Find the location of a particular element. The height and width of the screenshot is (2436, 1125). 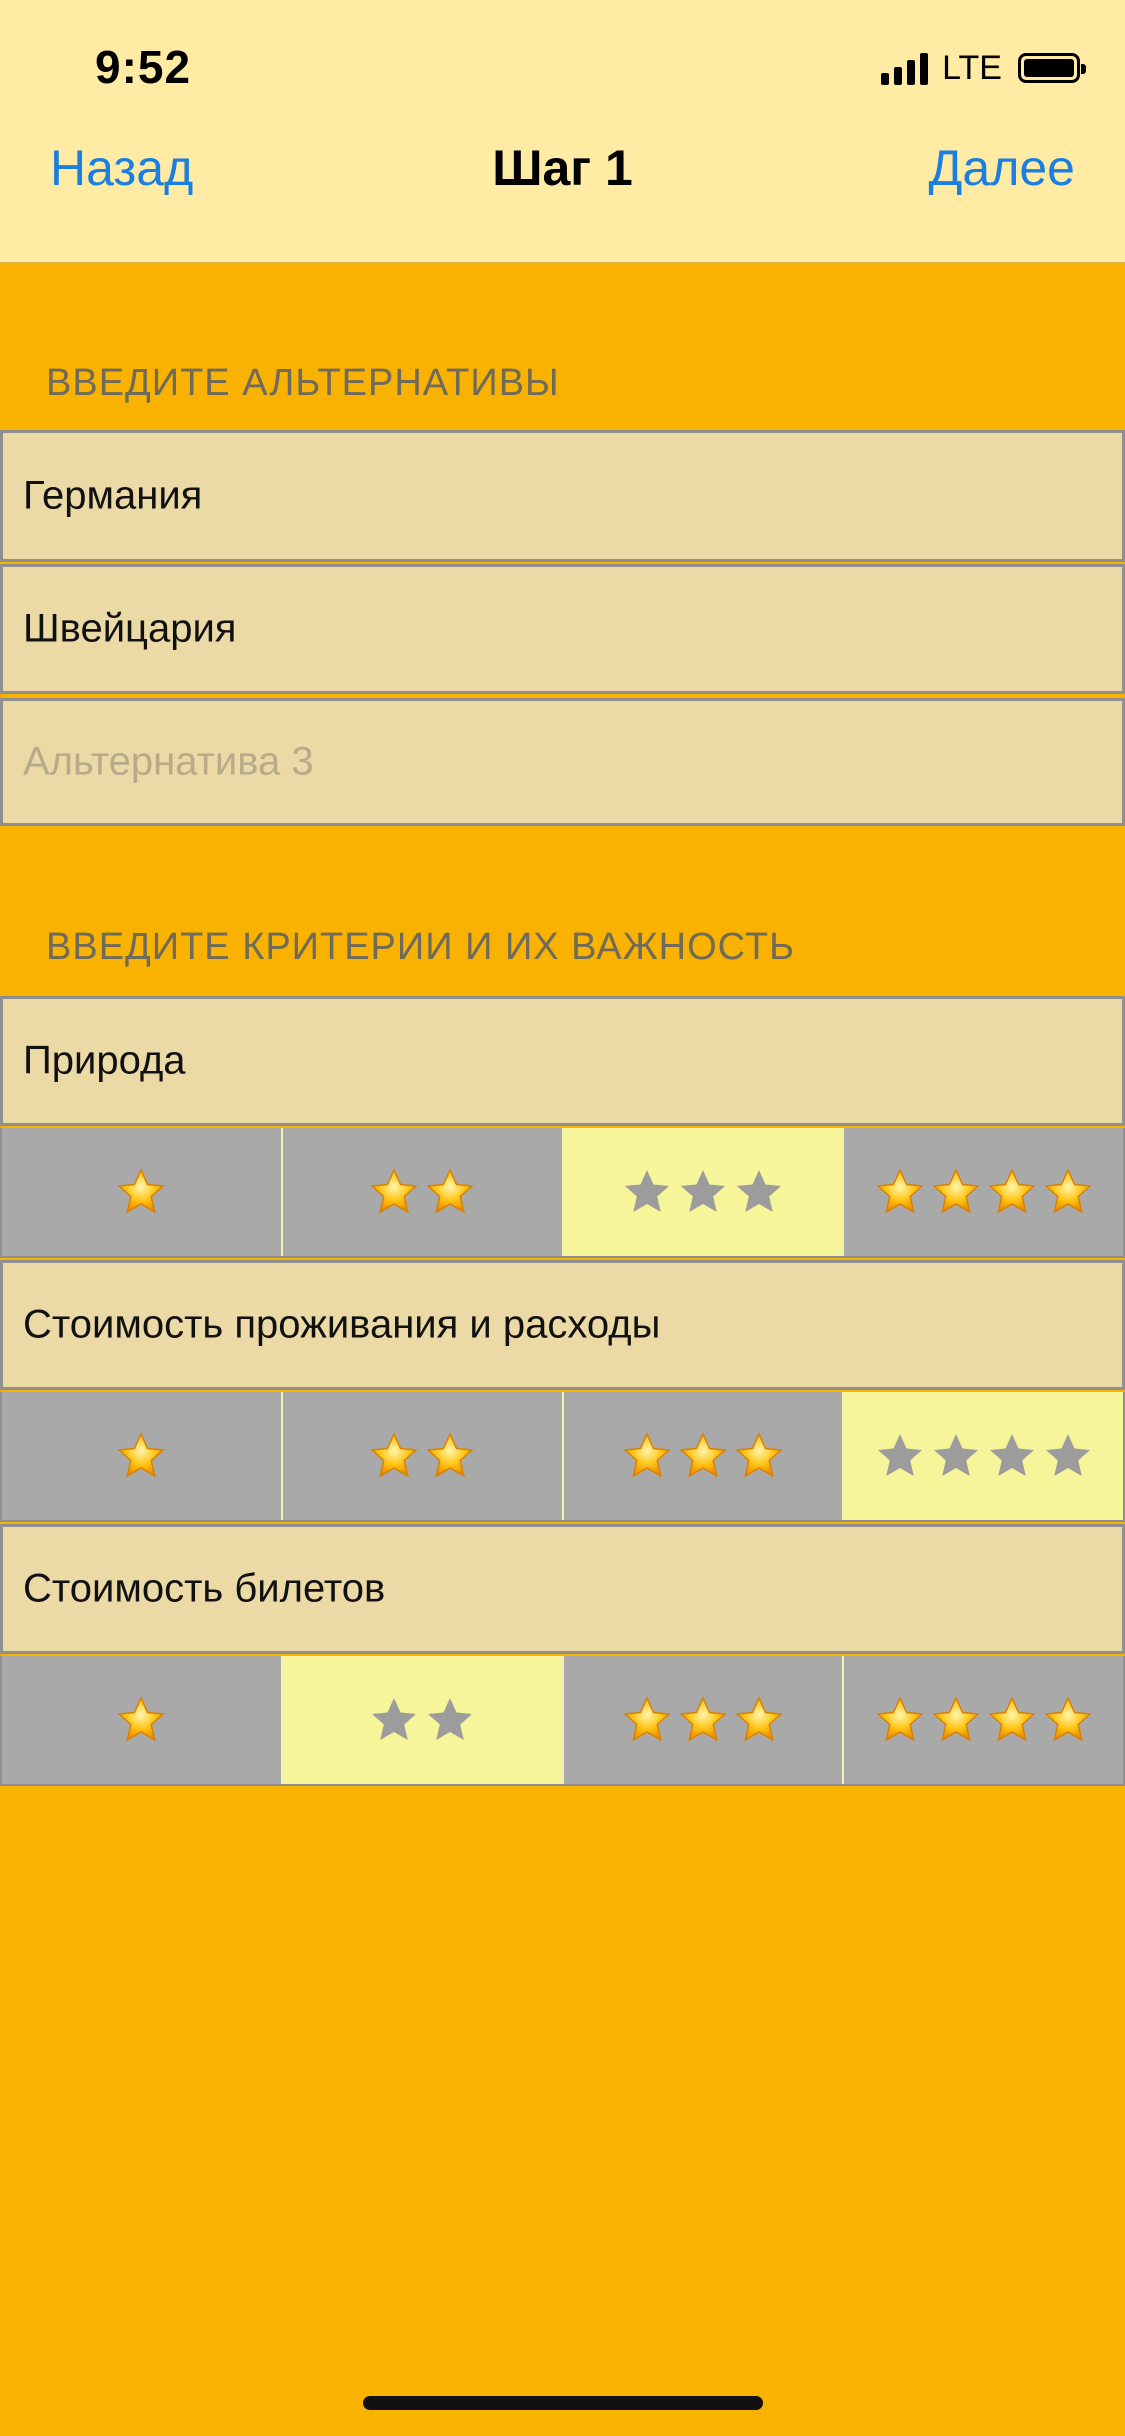

alternative-field-3: Альтернатива 3 is located at coordinates (562, 762).